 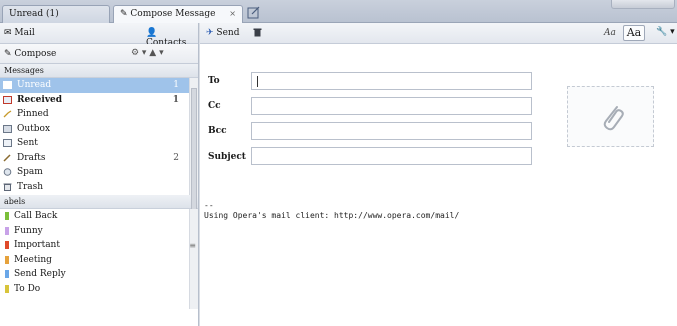 I want to click on messages-header-label: Messages, so click(x=24, y=70).